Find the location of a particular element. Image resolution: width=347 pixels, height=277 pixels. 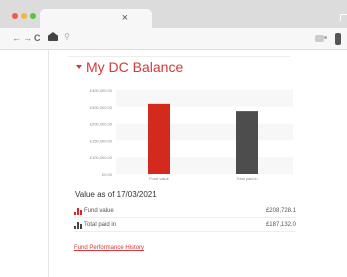

y-tick-label: £150,000.00 is located at coordinates (101, 140).